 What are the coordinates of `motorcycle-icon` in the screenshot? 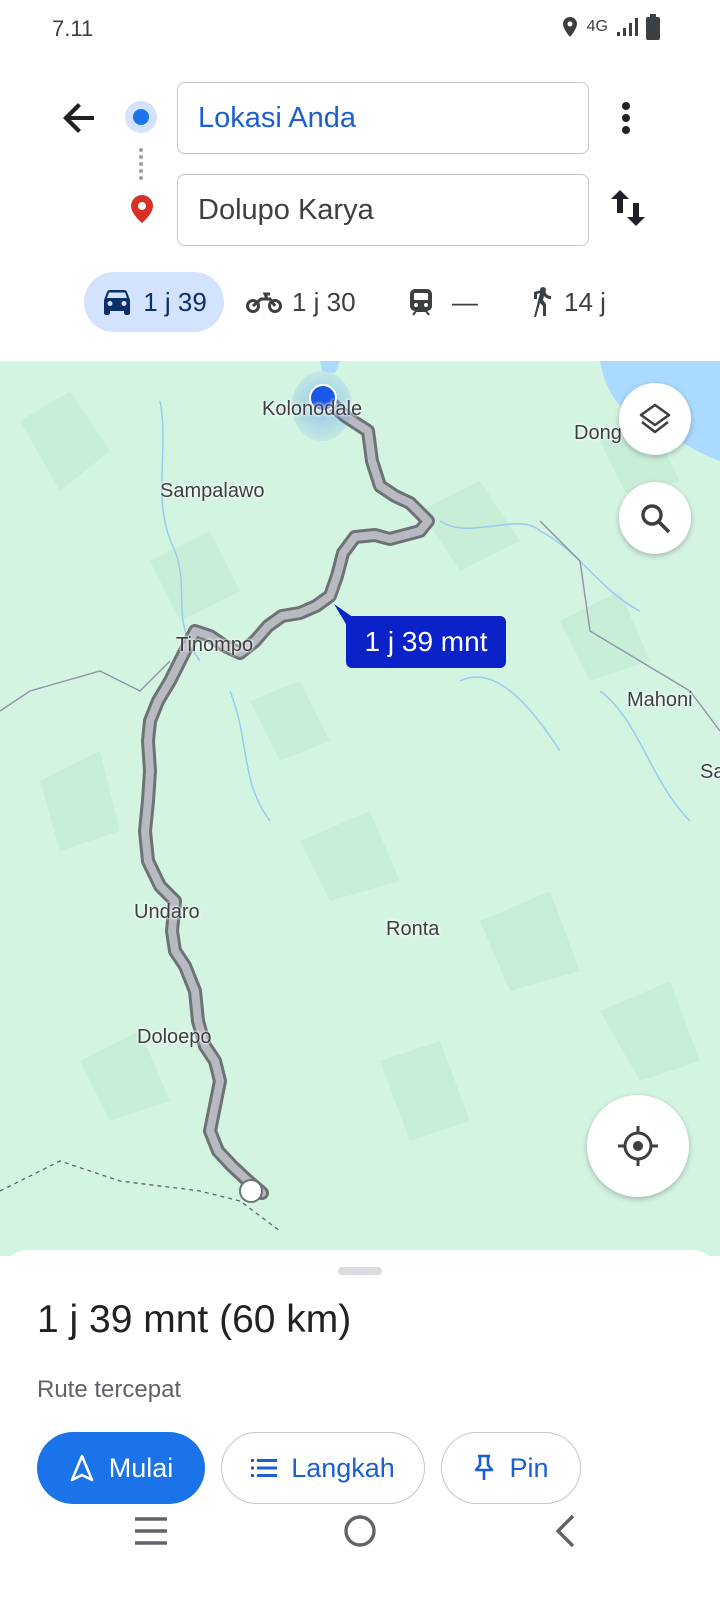 It's located at (264, 302).